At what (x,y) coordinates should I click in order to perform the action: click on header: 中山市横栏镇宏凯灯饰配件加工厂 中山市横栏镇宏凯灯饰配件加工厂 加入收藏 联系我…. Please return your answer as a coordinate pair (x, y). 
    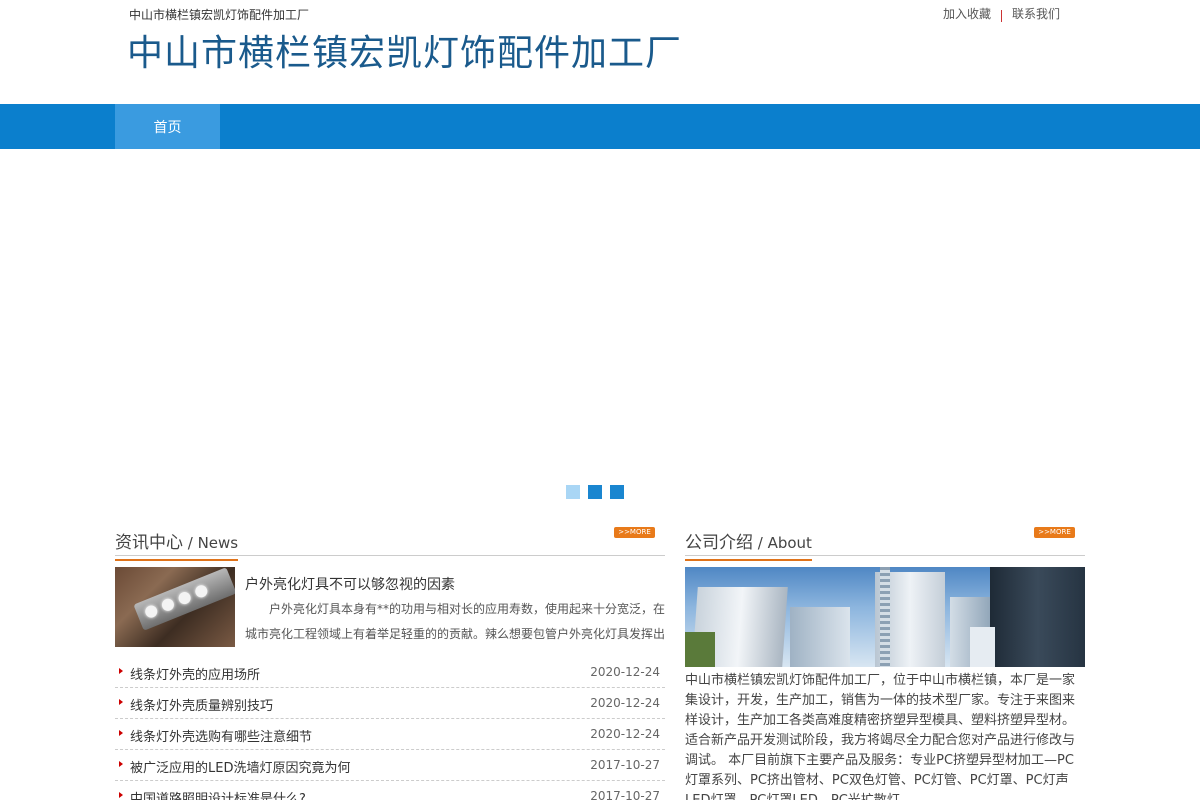
    Looking at the image, I should click on (600, 52).